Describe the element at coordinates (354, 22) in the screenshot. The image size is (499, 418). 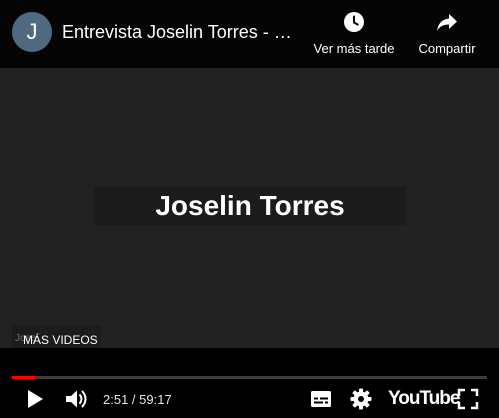
I see `clock-icon` at that location.